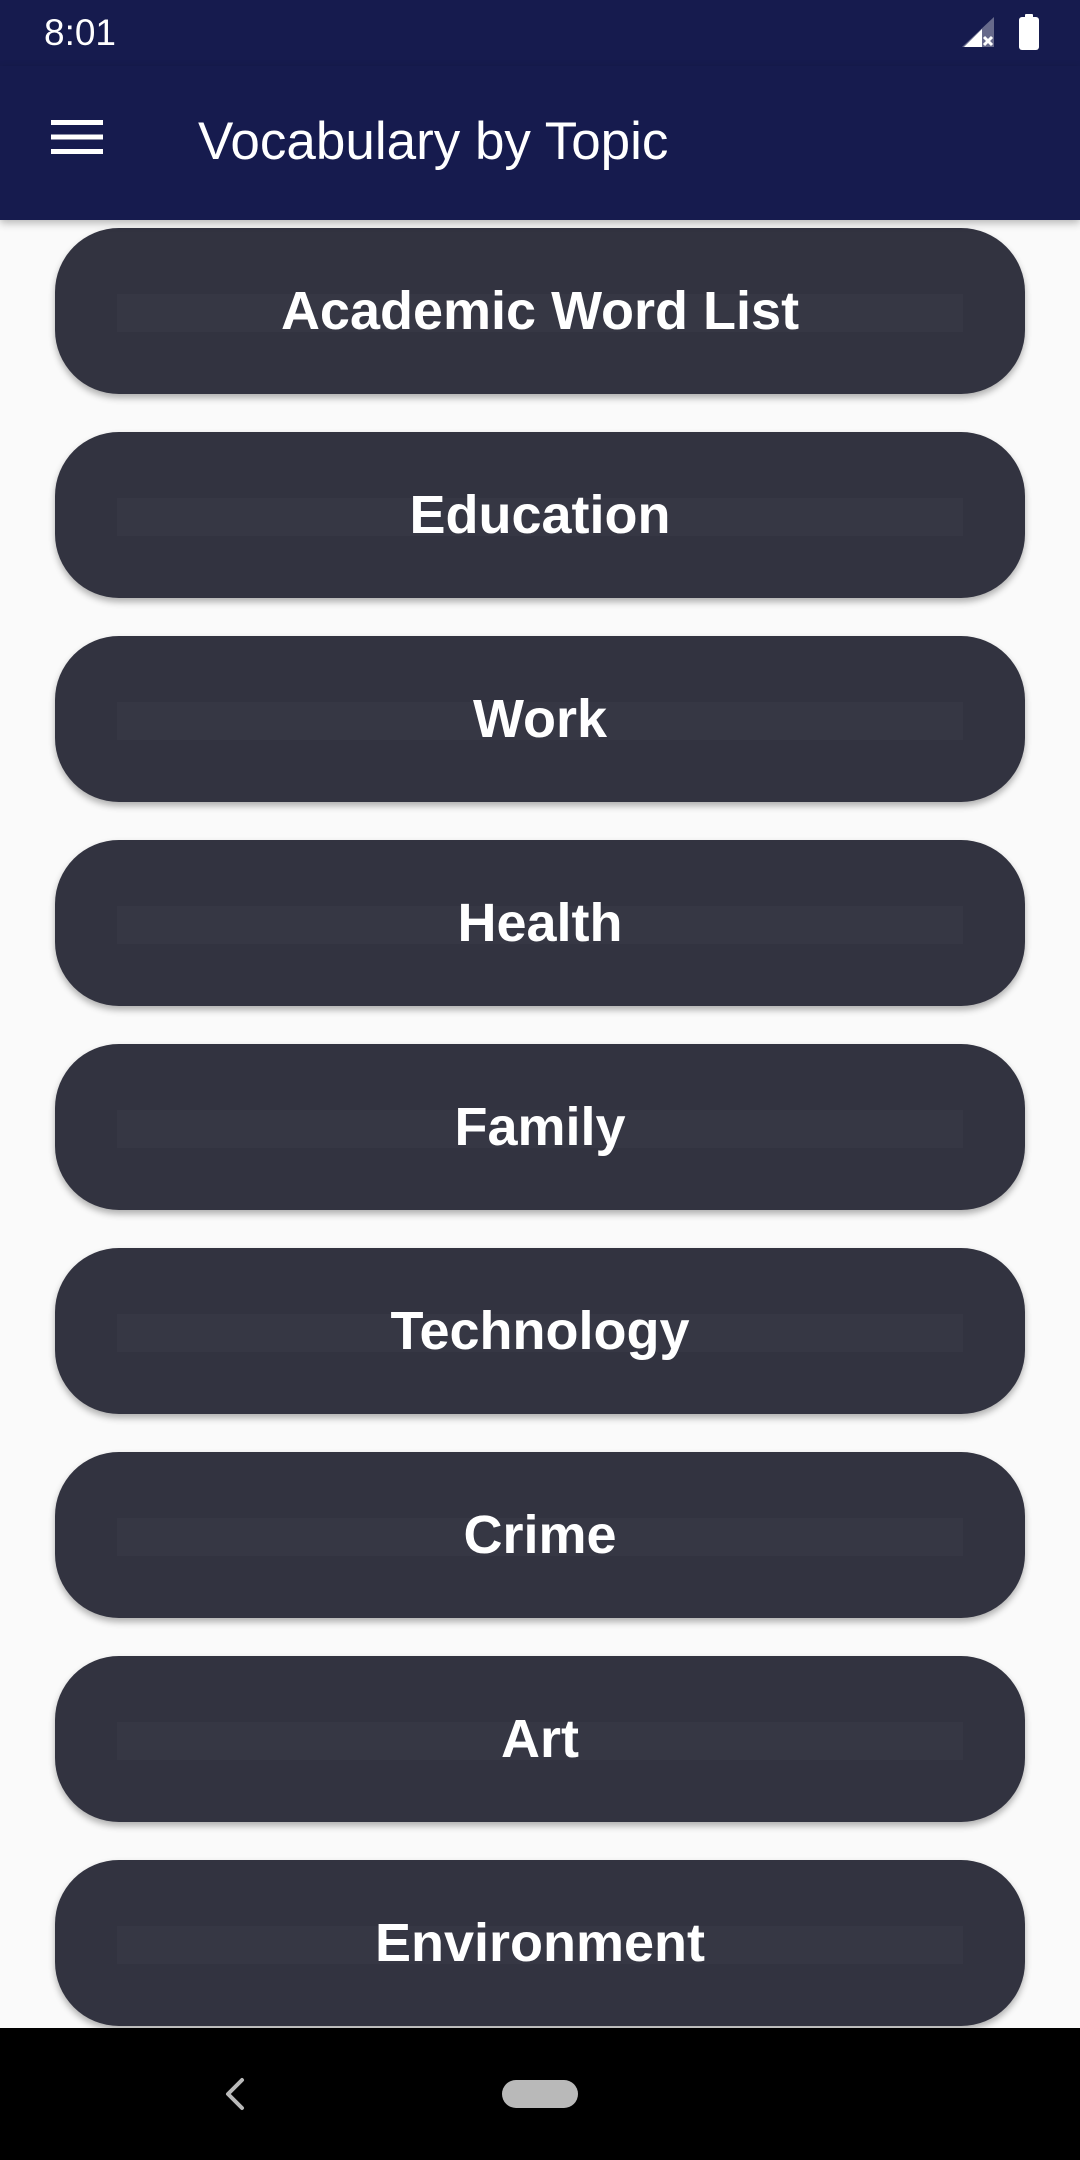 This screenshot has height=2160, width=1080. I want to click on signal-no-data-icon, so click(978, 34).